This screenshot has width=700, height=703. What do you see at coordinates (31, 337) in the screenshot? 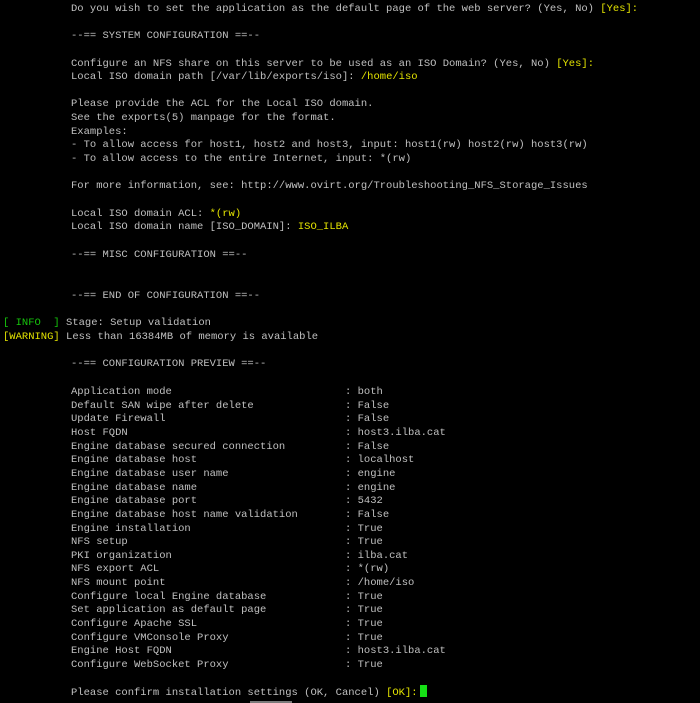
I see `warning-tag: [WARNING]` at bounding box center [31, 337].